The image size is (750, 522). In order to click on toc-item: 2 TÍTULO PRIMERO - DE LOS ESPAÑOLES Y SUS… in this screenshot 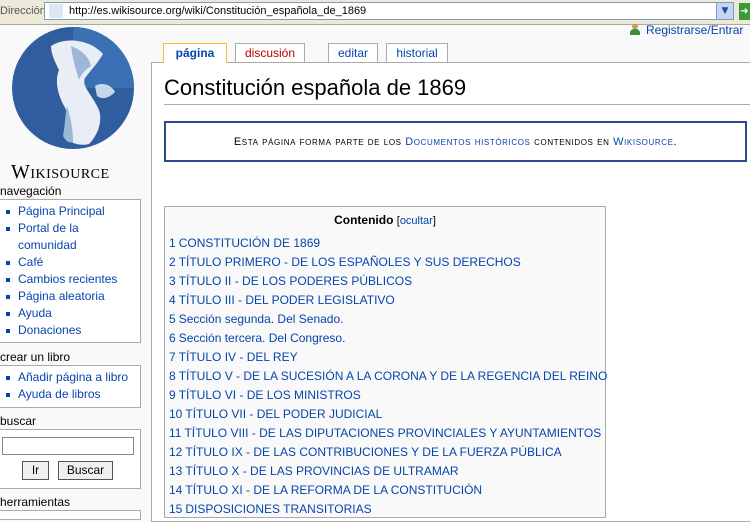, I will do `click(388, 262)`.